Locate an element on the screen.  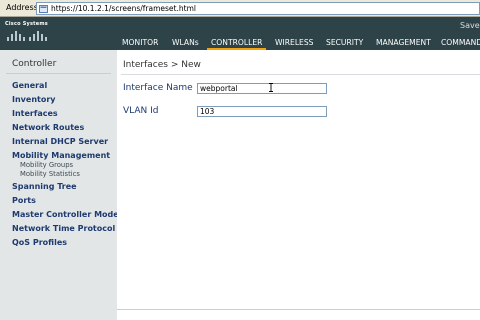
main-divider is located at coordinates (300, 74).